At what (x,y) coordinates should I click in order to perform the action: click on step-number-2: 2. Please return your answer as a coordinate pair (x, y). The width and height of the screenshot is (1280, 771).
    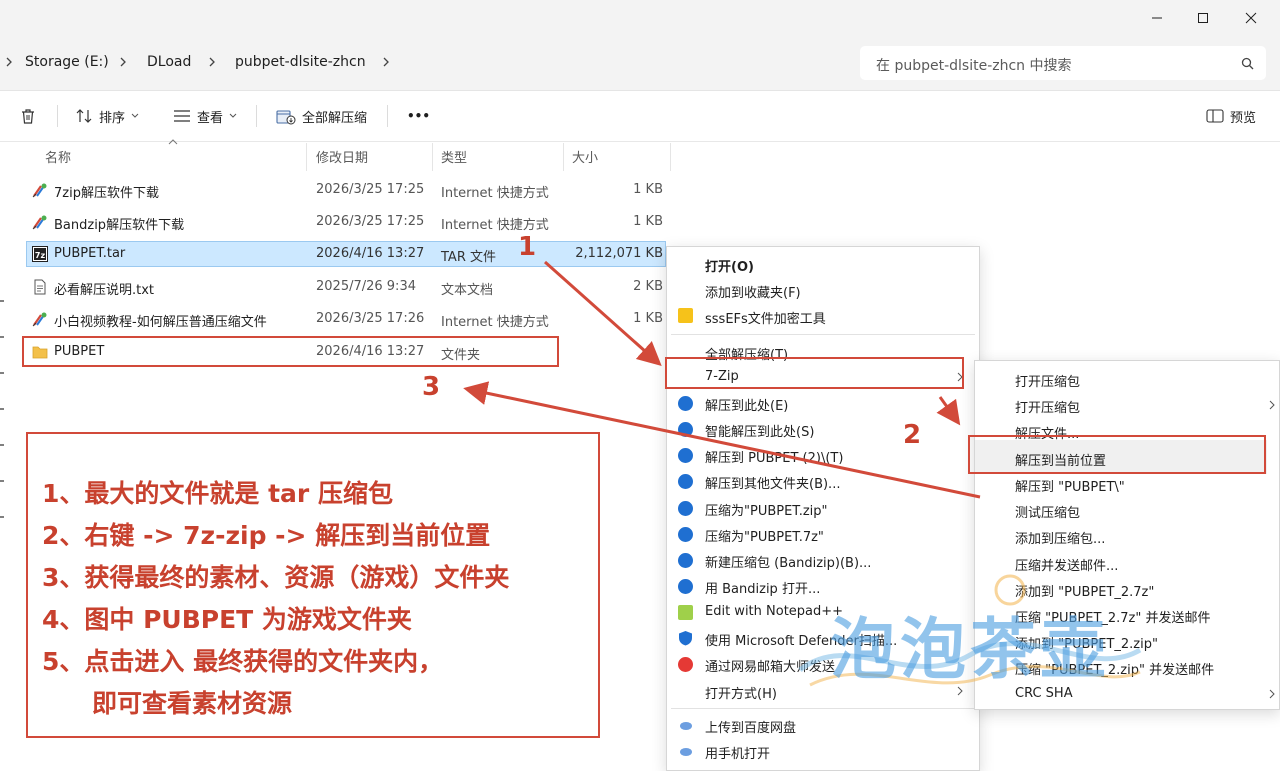
    Looking at the image, I should click on (912, 435).